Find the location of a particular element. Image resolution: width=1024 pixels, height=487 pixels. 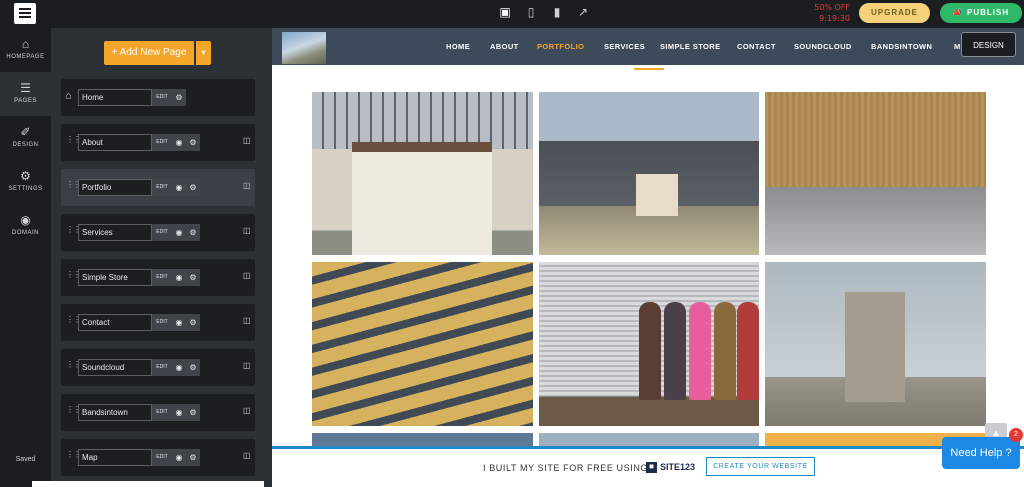

page-row-home: ⌂ Home EDIT ⚙ is located at coordinates (158, 97).